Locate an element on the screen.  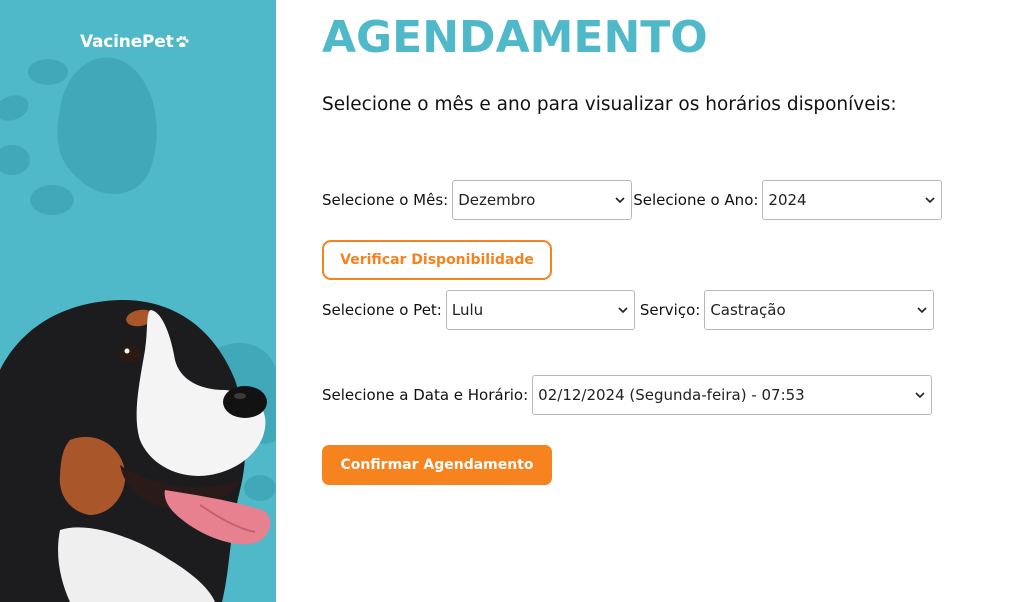
datetime-label: Selecione a Data e Horário: is located at coordinates (425, 395).